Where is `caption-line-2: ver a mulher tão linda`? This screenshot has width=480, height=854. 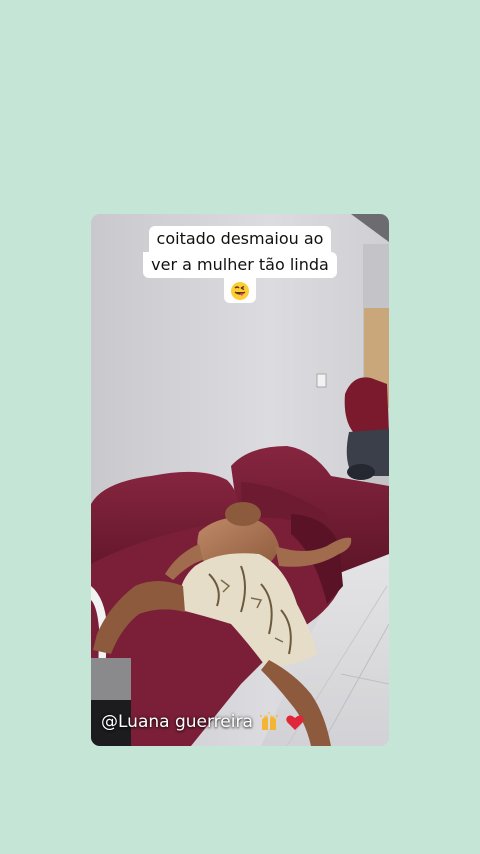
caption-line-2: ver a mulher tão linda is located at coordinates (240, 265).